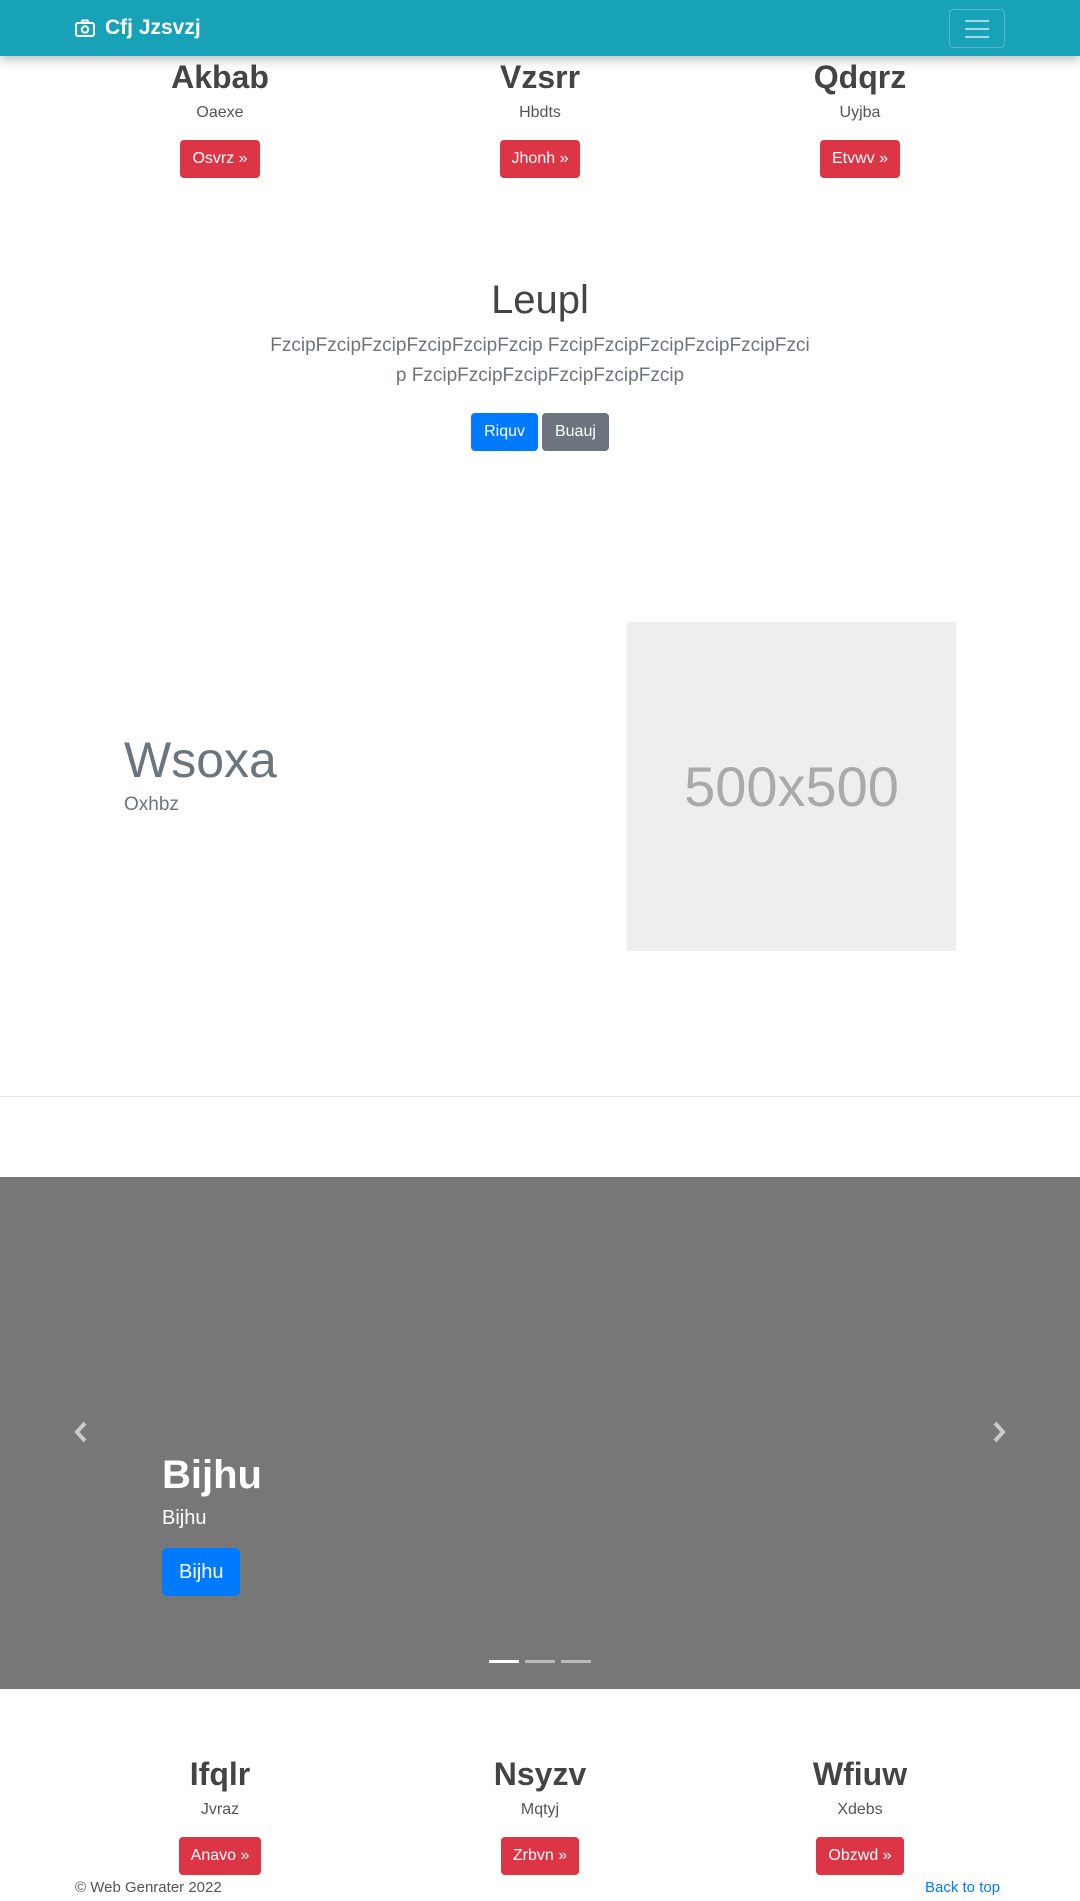  I want to click on carousel-next-button, so click(999, 1434).